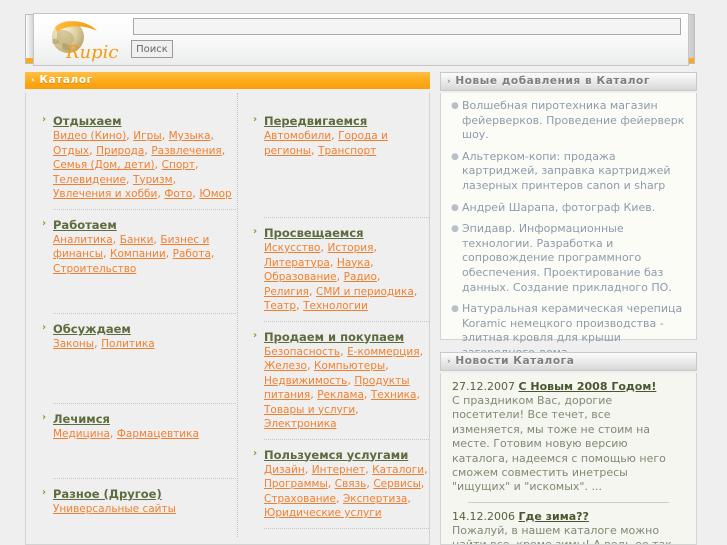 This screenshot has height=545, width=727. What do you see at coordinates (87, 121) in the screenshot?
I see `catalog-group-link: Отдыхаем` at bounding box center [87, 121].